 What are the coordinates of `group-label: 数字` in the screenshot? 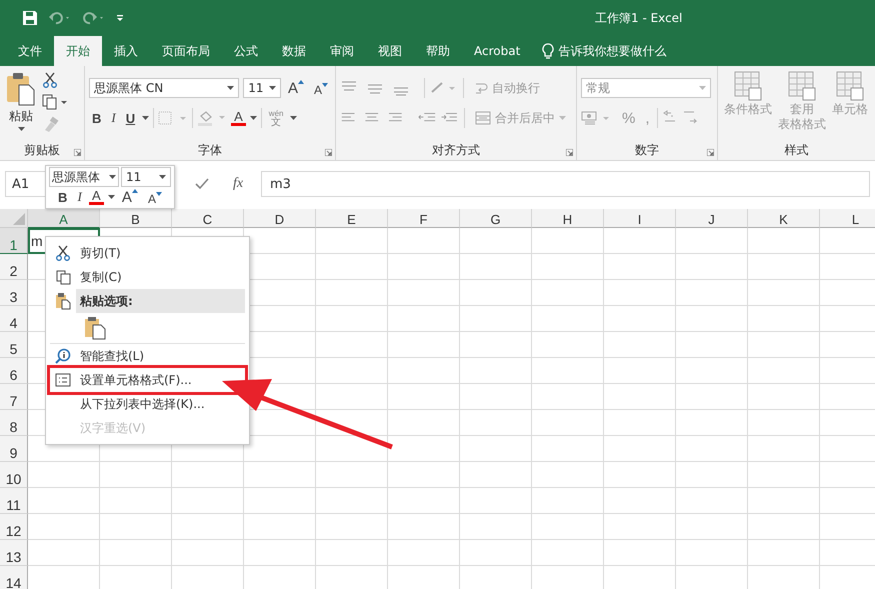 It's located at (647, 150).